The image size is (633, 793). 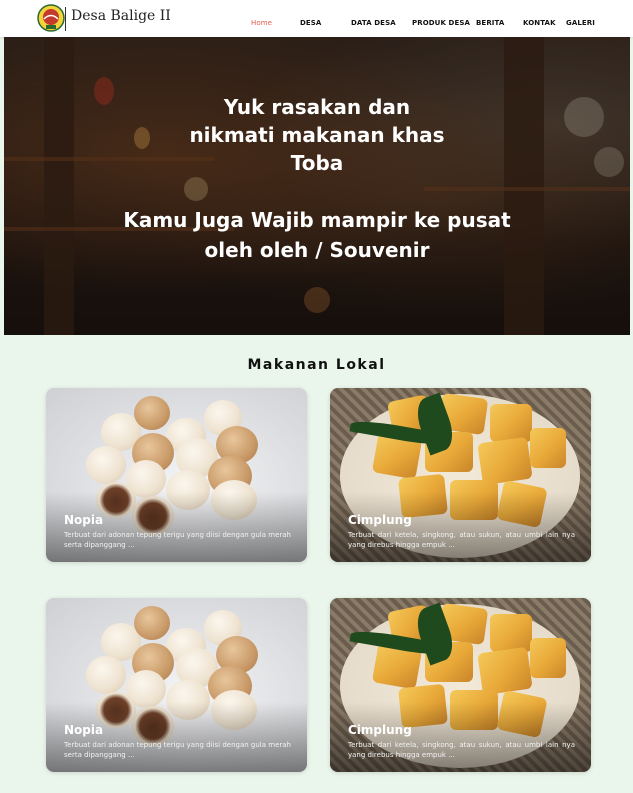 I want to click on nav-kontak: KONTAK, so click(x=539, y=23).